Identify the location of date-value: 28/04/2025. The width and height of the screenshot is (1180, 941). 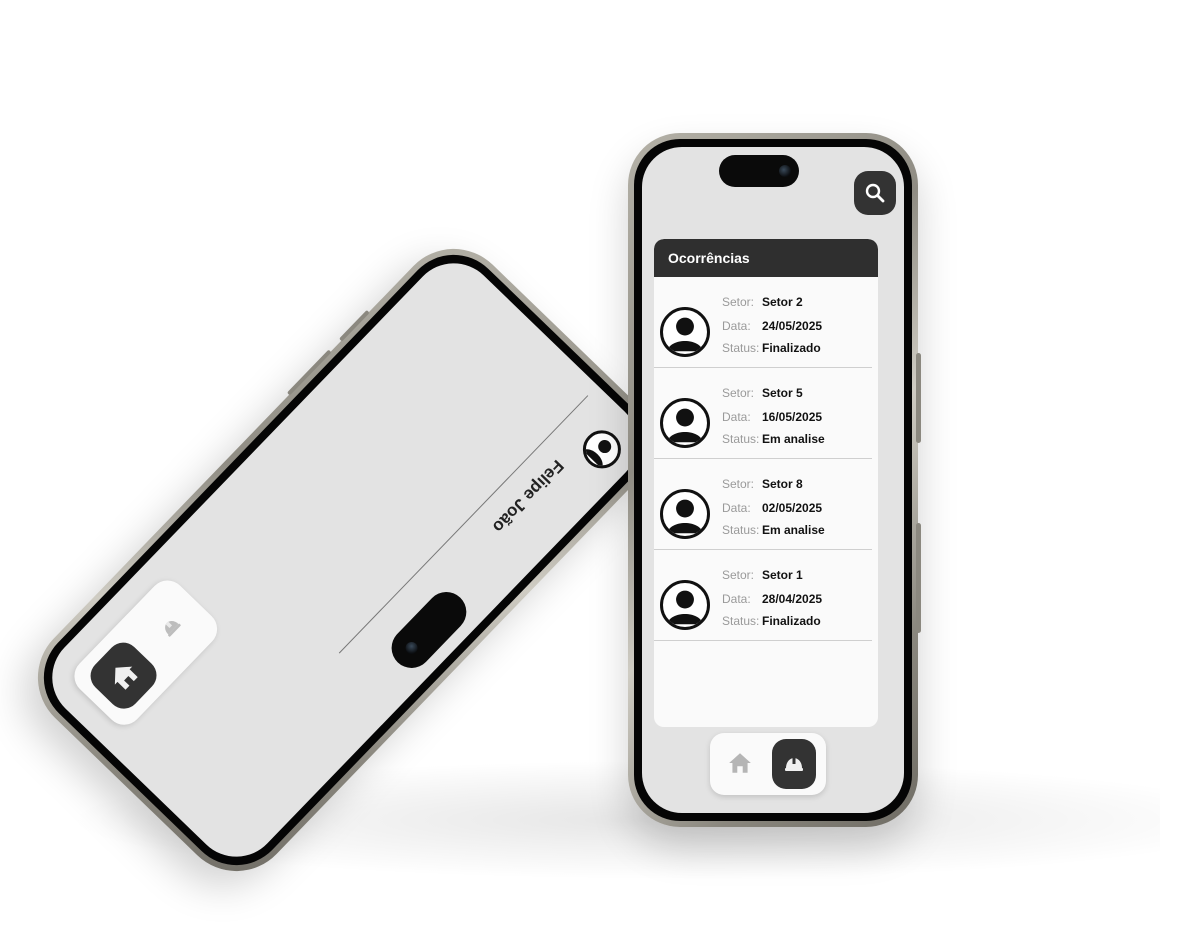
(792, 599).